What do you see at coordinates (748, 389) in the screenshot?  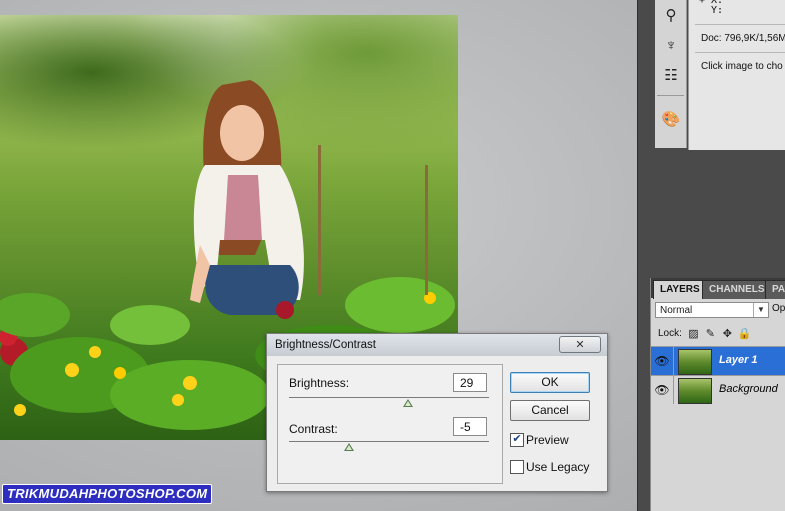 I see `layer-name: Background` at bounding box center [748, 389].